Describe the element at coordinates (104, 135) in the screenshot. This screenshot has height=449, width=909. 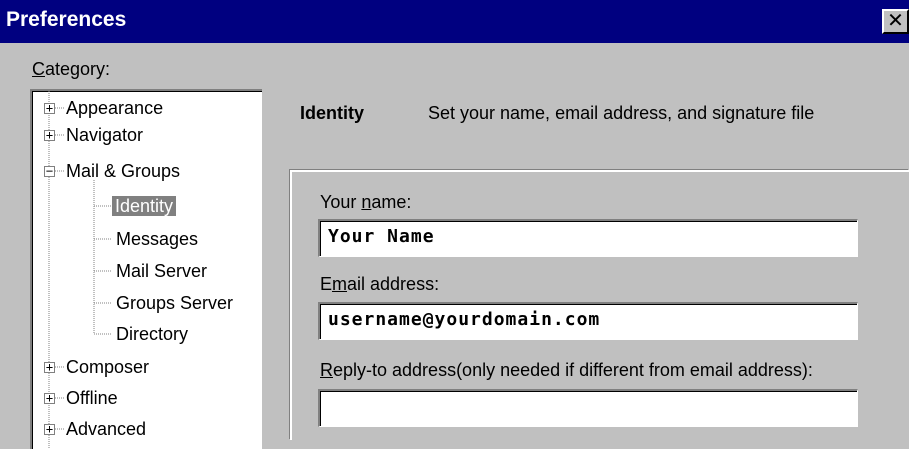
I see `tree-item-navigator: Navigator` at that location.